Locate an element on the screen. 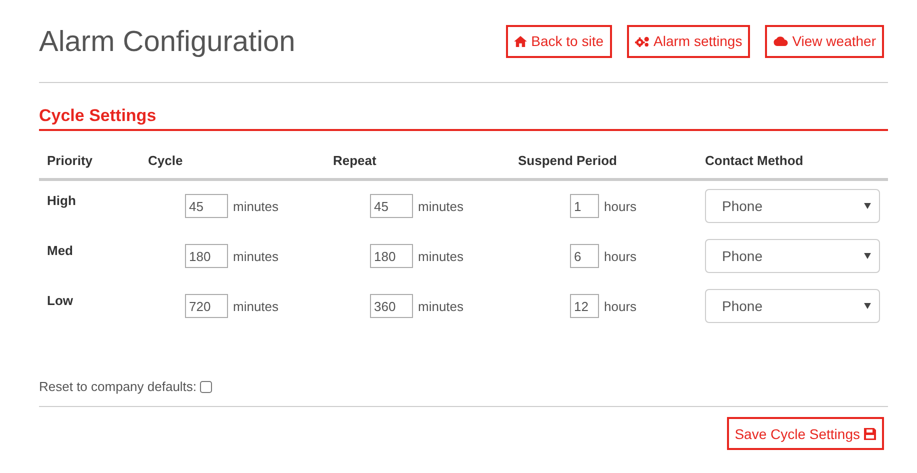  nav-button: Alarm settings is located at coordinates (688, 41).